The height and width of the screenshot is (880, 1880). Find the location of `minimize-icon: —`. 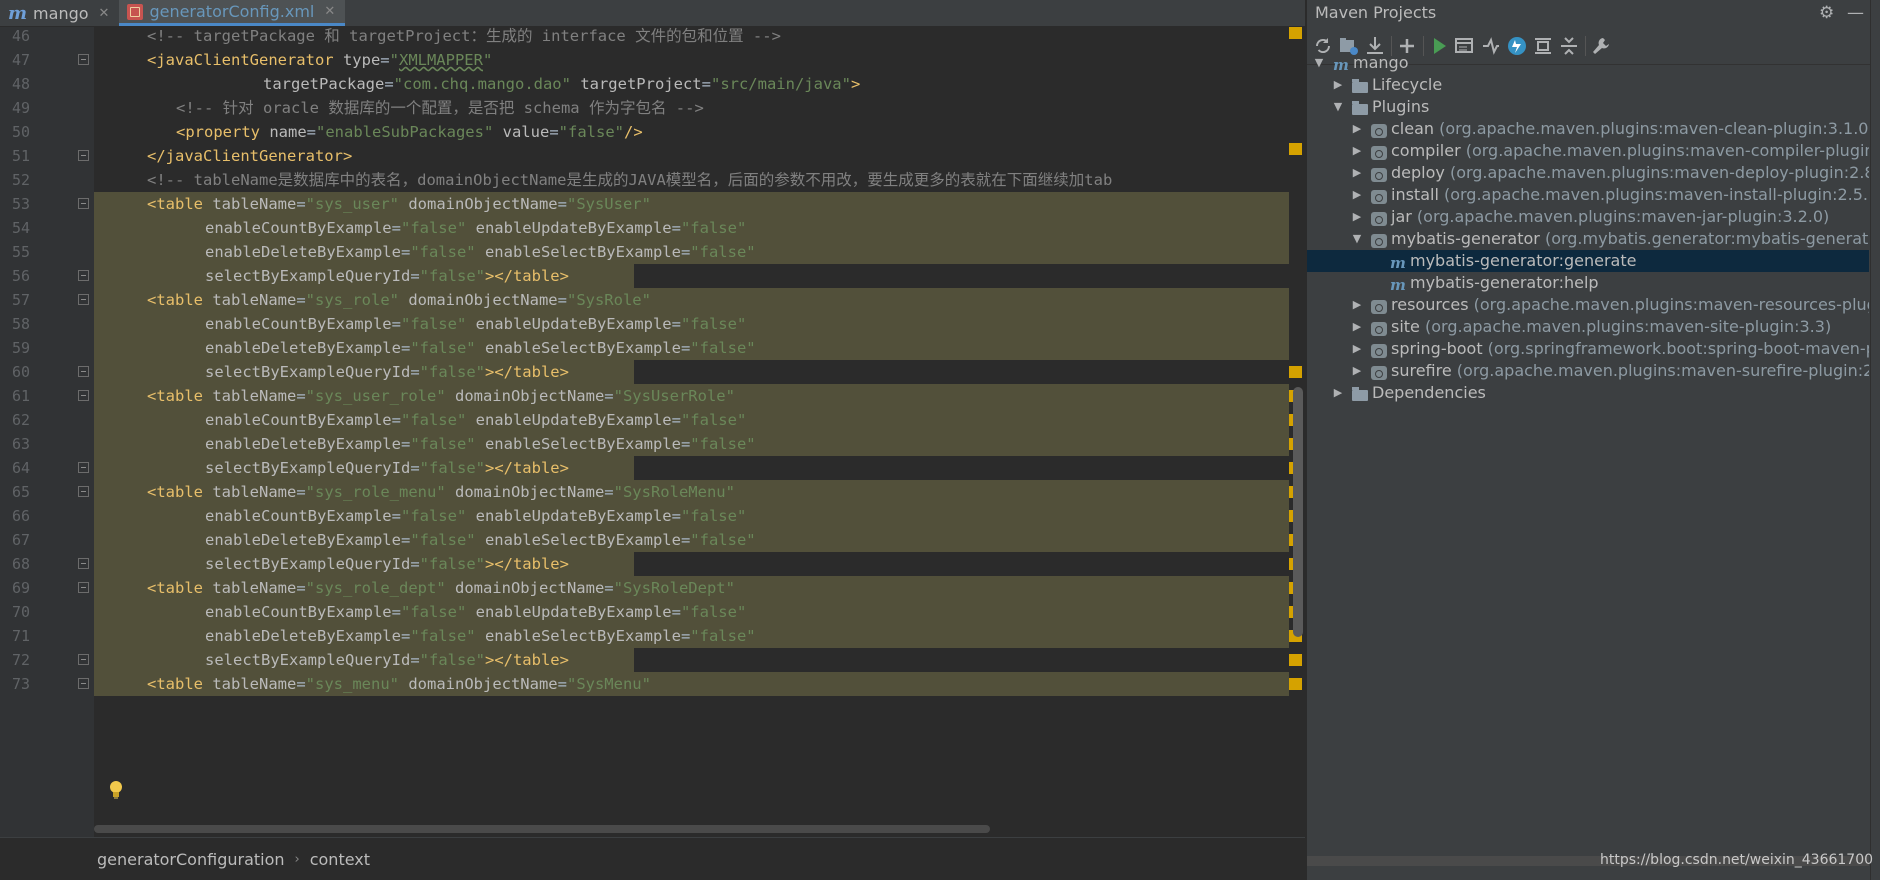

minimize-icon: — is located at coordinates (1855, 13).